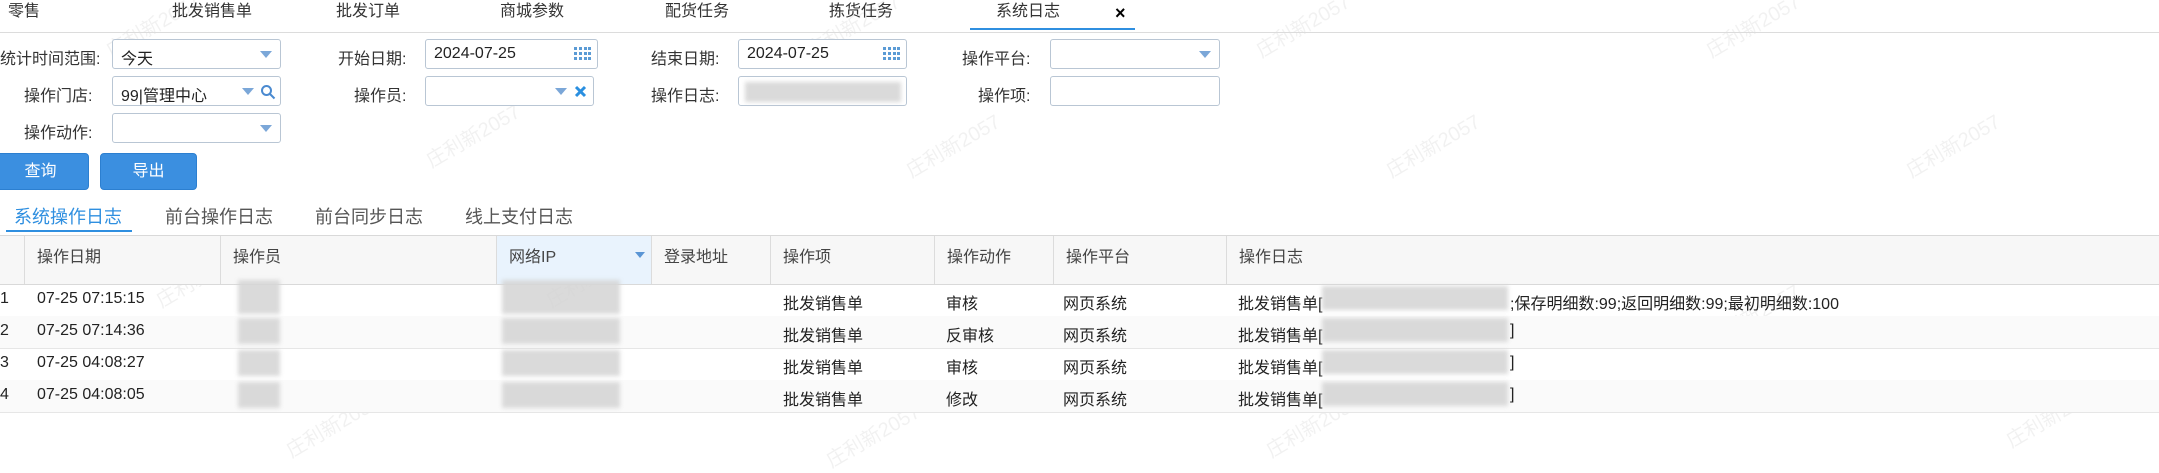 Image resolution: width=2159 pixels, height=473 pixels. I want to click on row-number: 3, so click(4, 362).